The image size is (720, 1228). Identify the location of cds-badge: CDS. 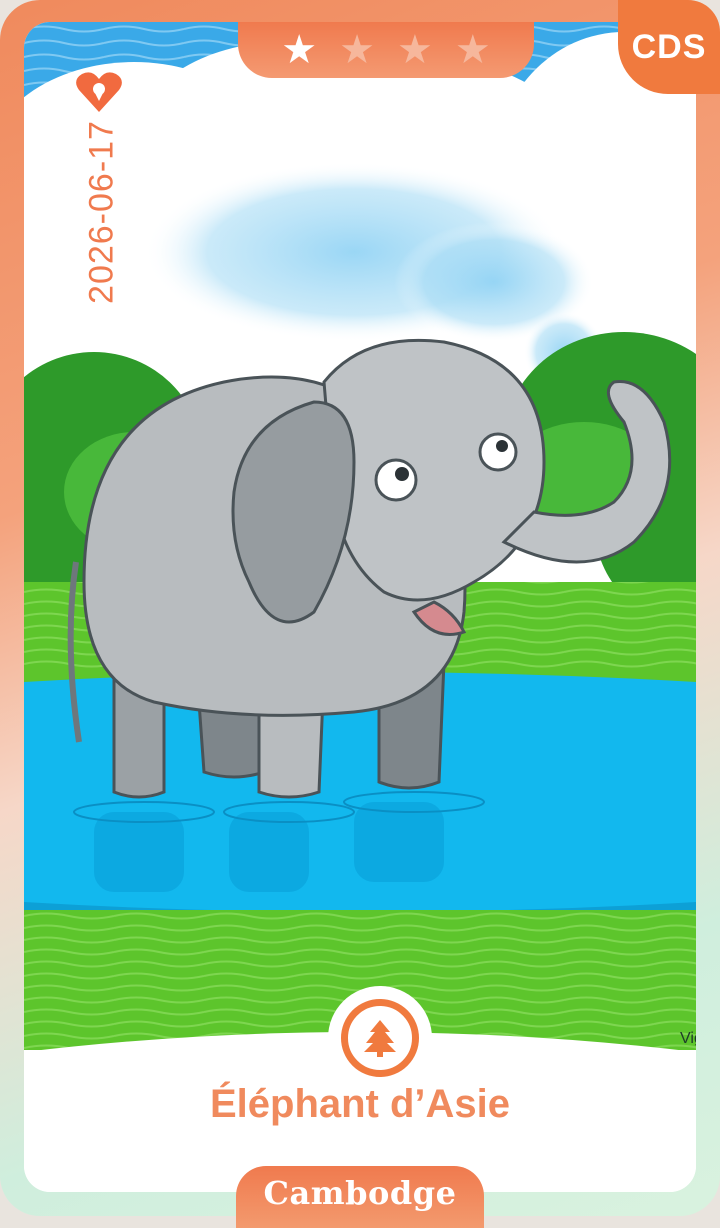
(669, 47).